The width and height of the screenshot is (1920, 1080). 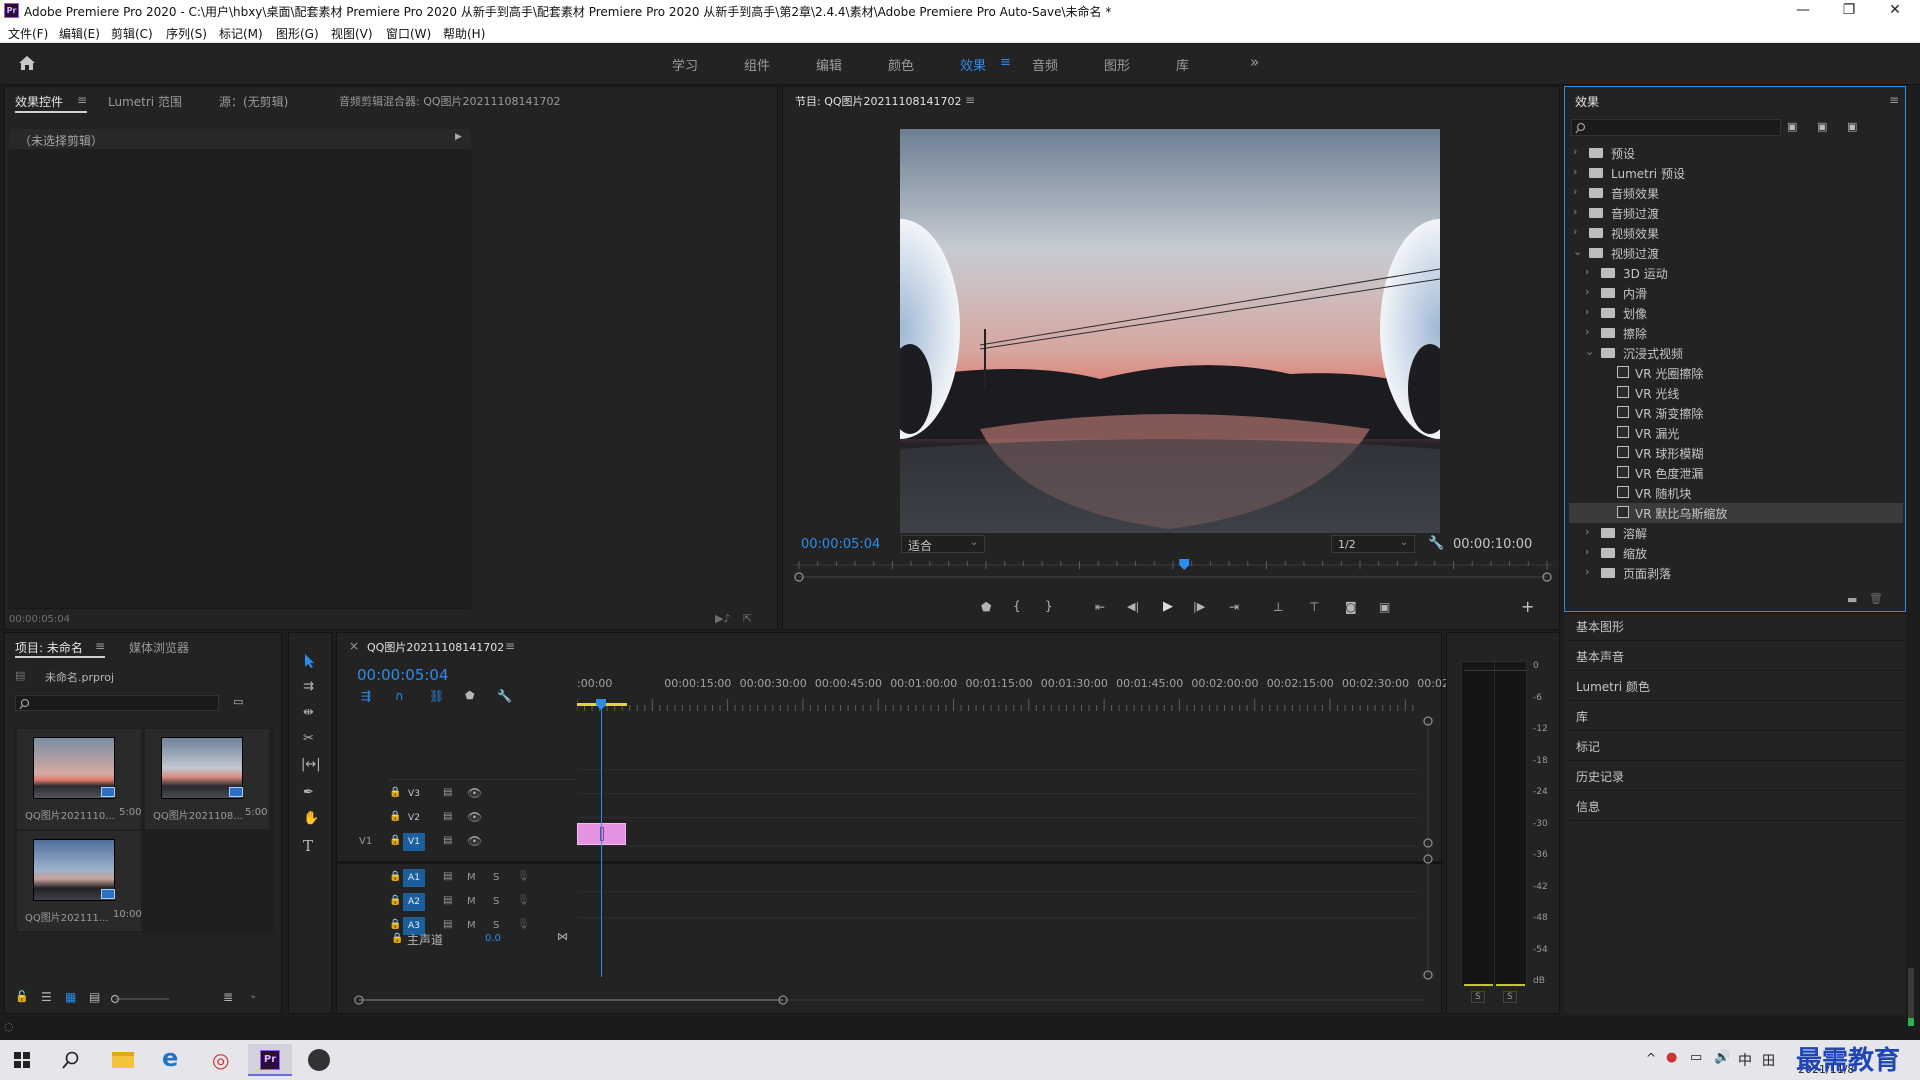 What do you see at coordinates (1173, 571) in the screenshot?
I see `program-scrub-bar` at bounding box center [1173, 571].